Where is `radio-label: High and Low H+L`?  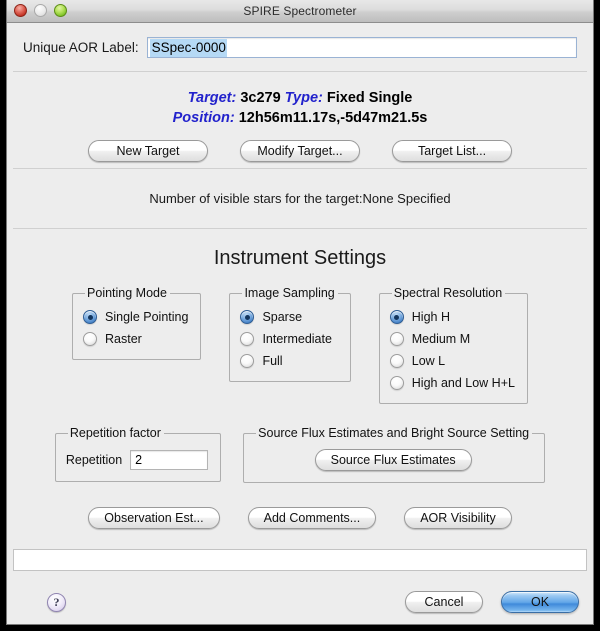
radio-label: High and Low H+L is located at coordinates (463, 383).